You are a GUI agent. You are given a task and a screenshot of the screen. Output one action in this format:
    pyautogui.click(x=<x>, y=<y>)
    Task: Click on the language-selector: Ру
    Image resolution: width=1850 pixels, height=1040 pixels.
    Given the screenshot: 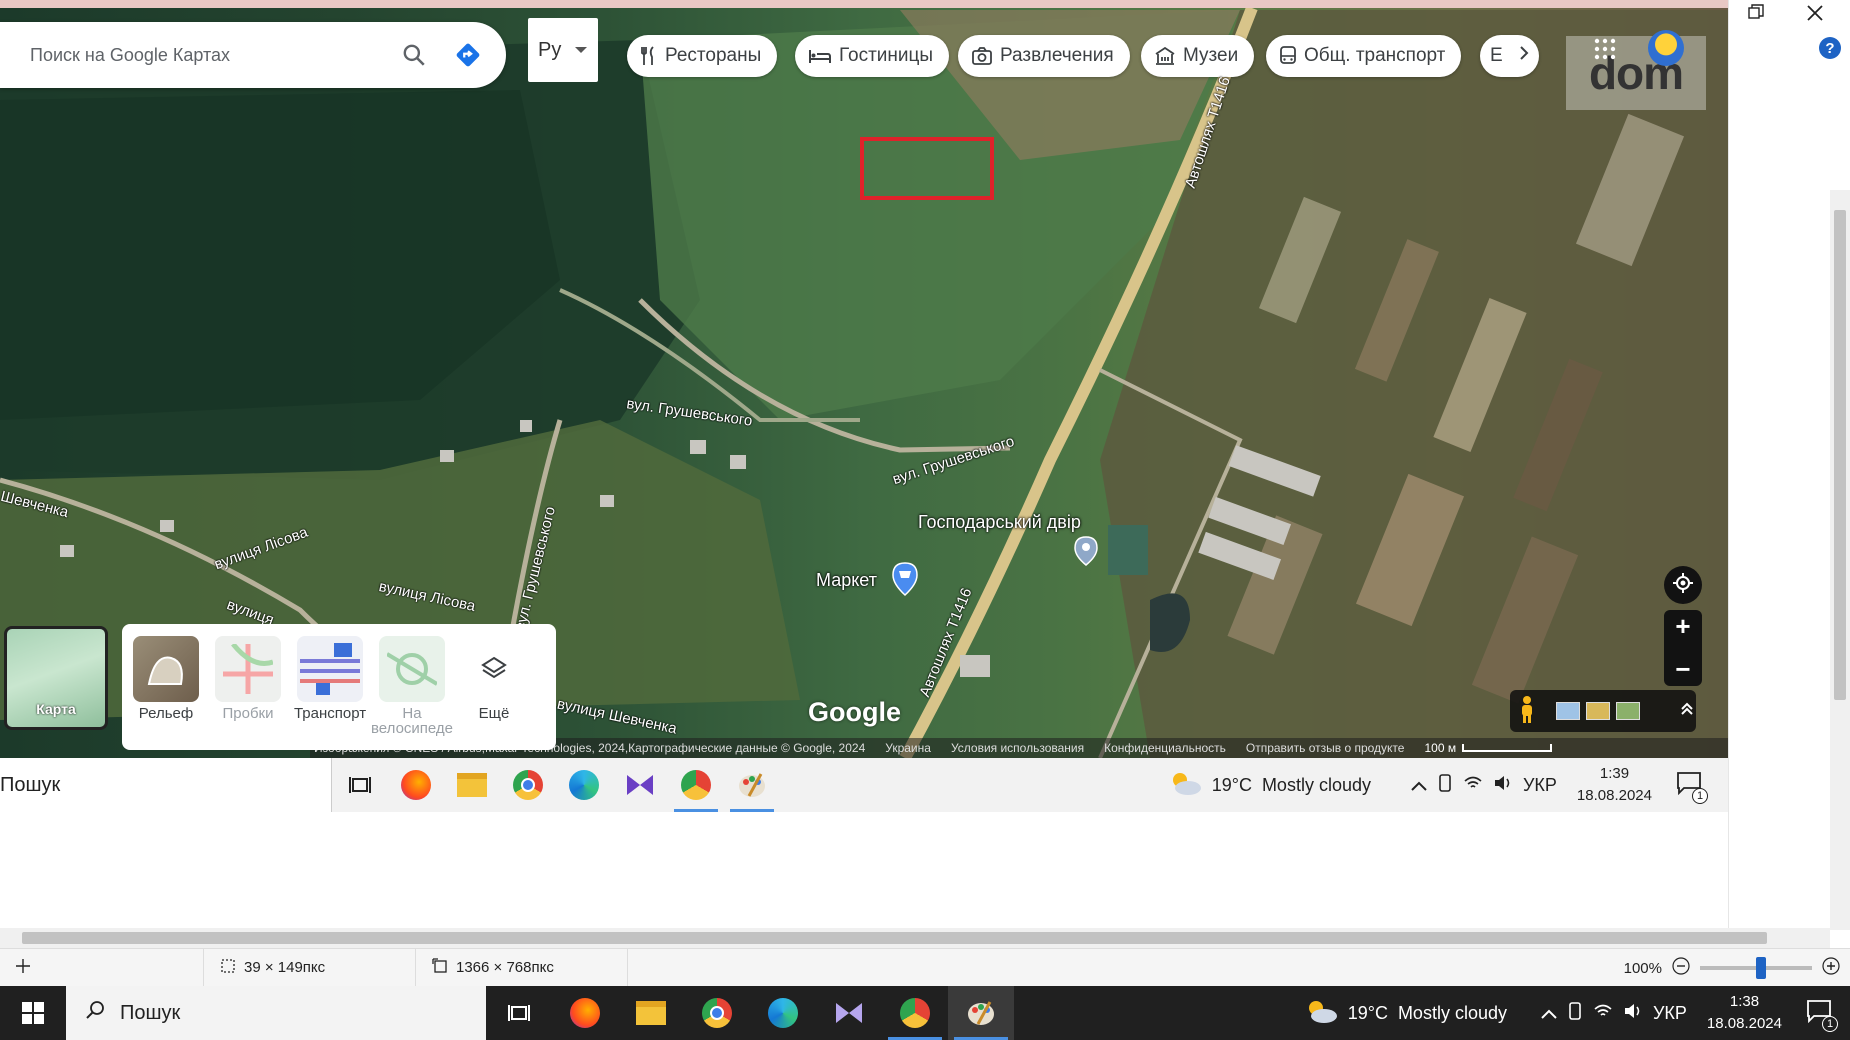 What is the action you would take?
    pyautogui.click(x=563, y=50)
    